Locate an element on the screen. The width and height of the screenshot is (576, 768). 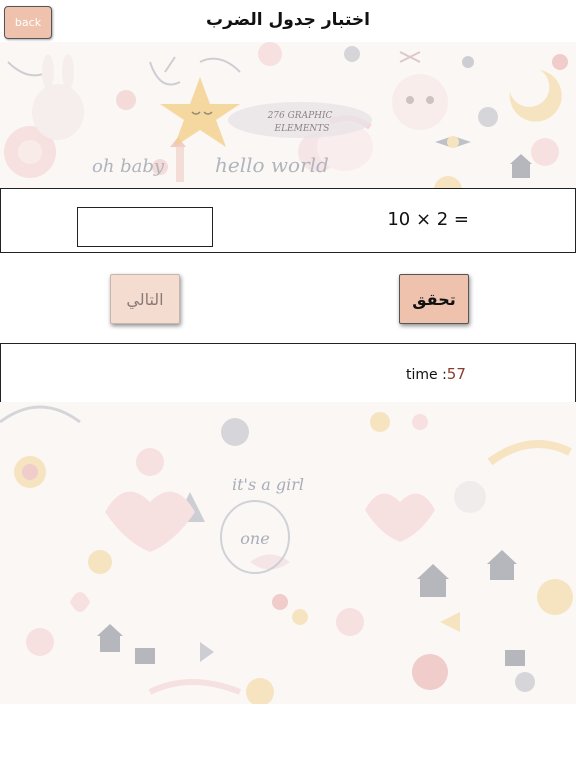
timer-display: time :57 is located at coordinates (436, 374).